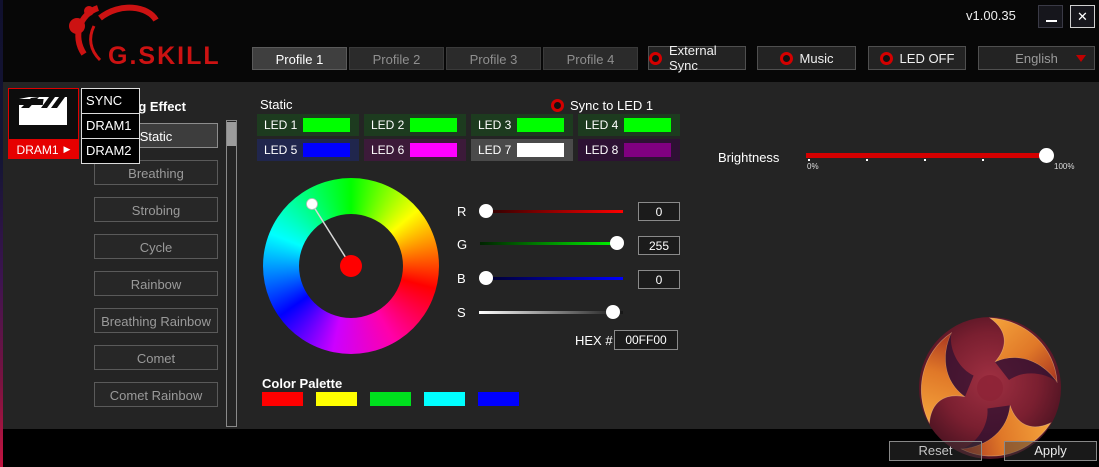 This screenshot has height=467, width=1099. What do you see at coordinates (156, 283) in the screenshot?
I see `effect-rainbow: Rainbow` at bounding box center [156, 283].